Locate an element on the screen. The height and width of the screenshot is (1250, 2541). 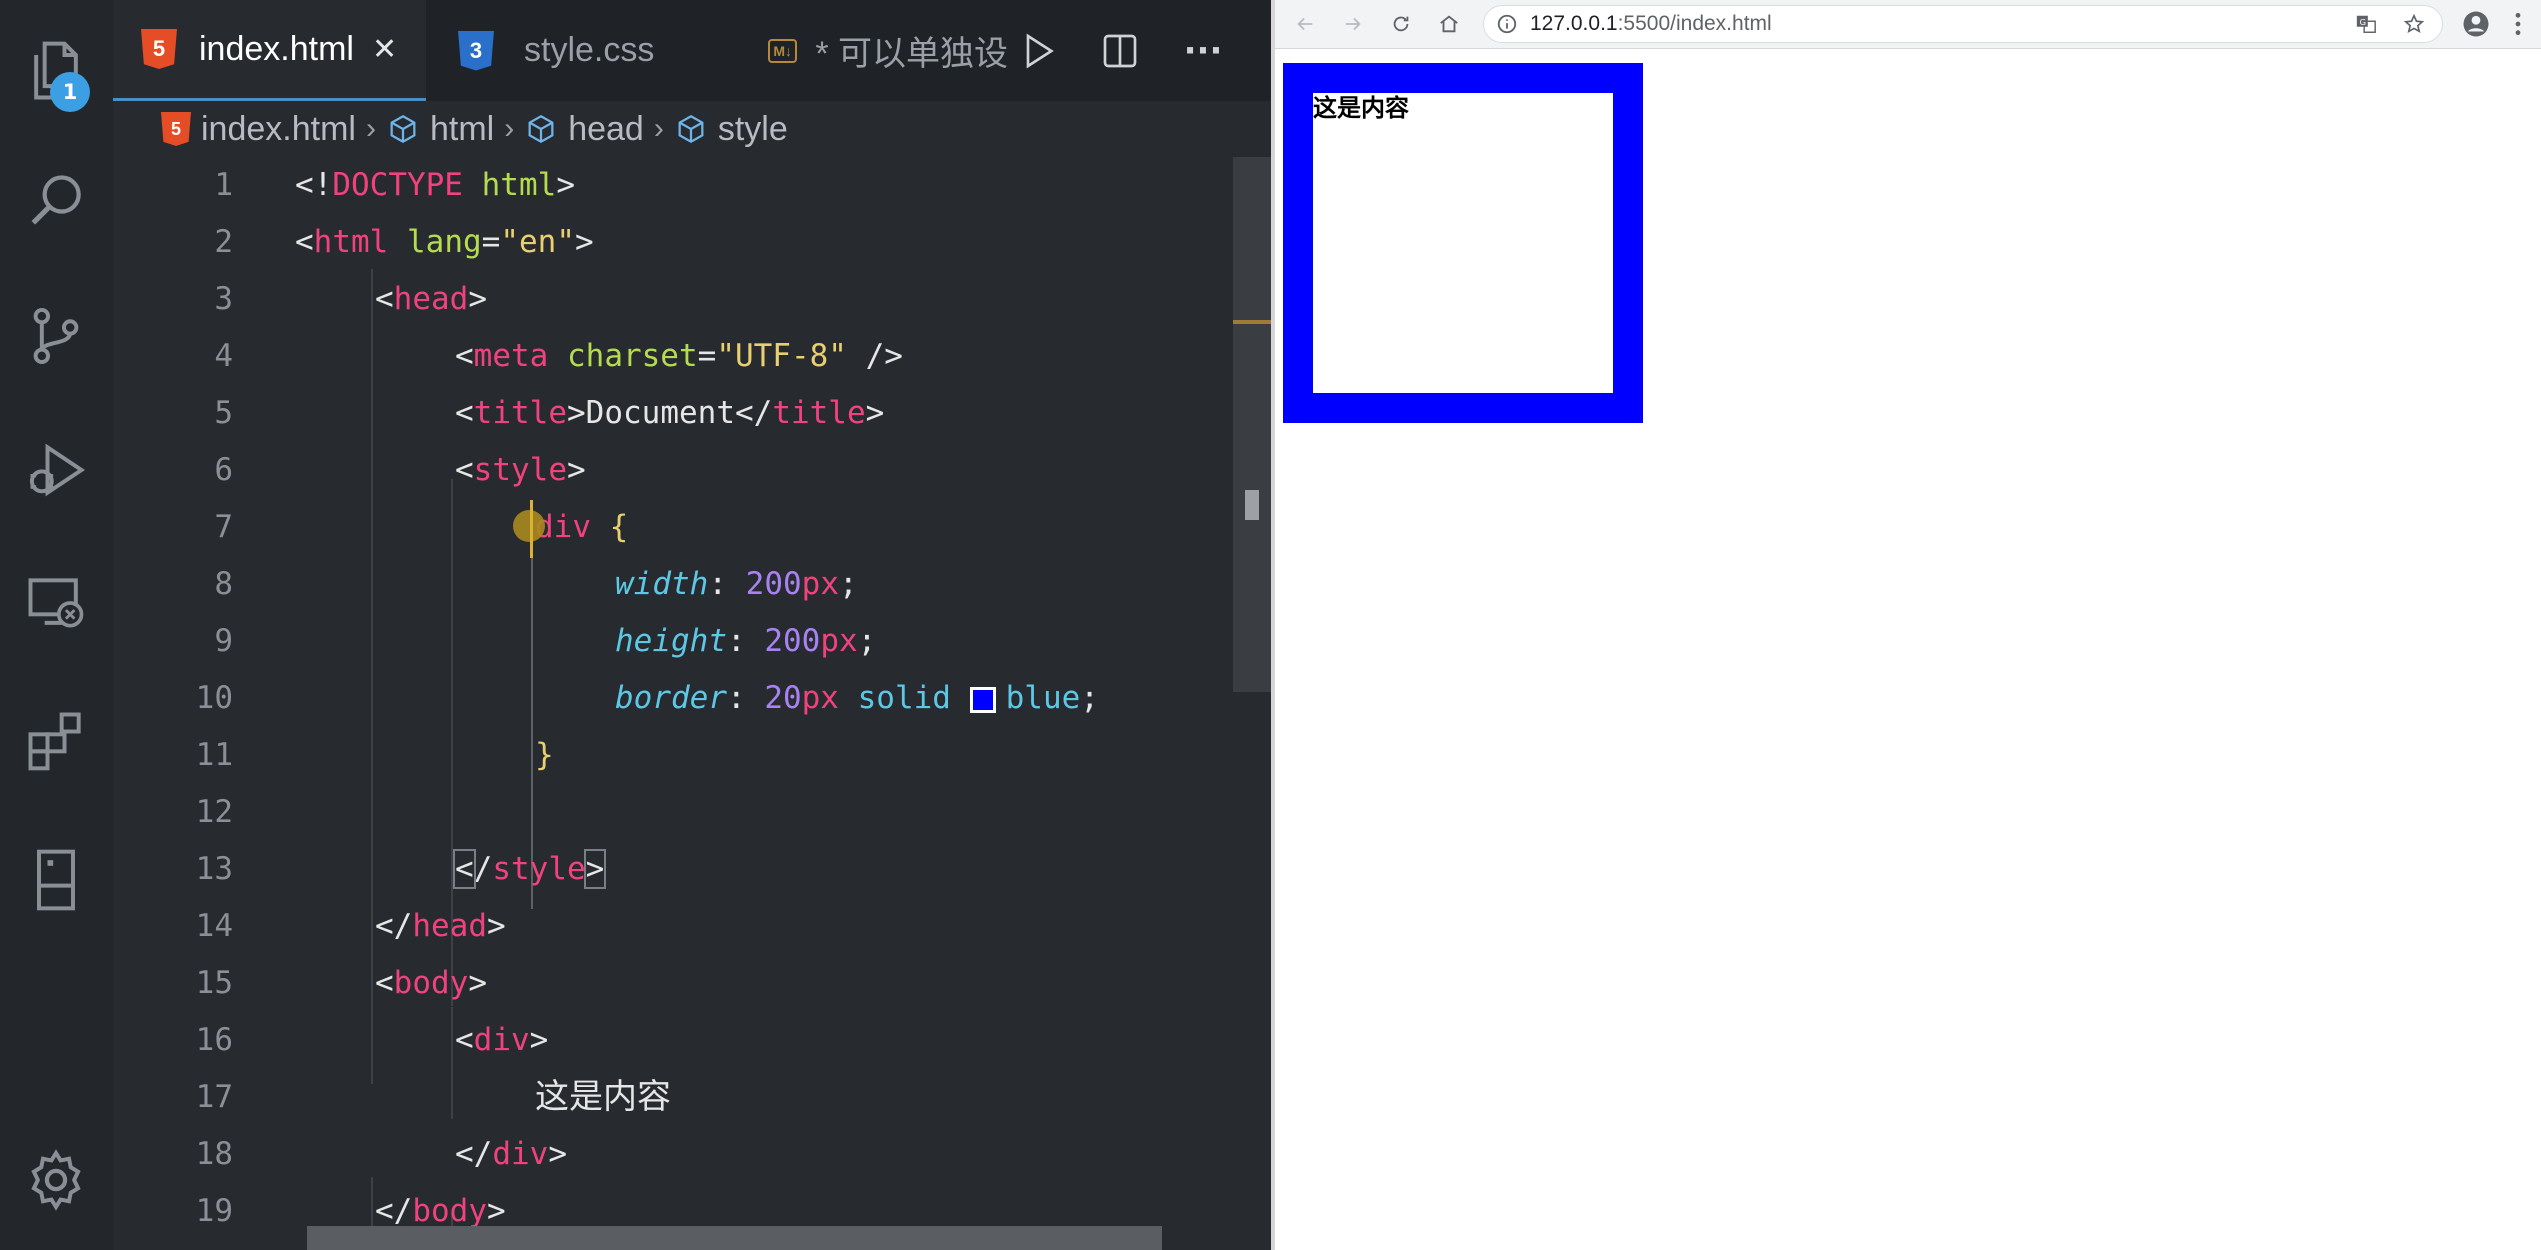
menu-button is located at coordinates (2518, 24).